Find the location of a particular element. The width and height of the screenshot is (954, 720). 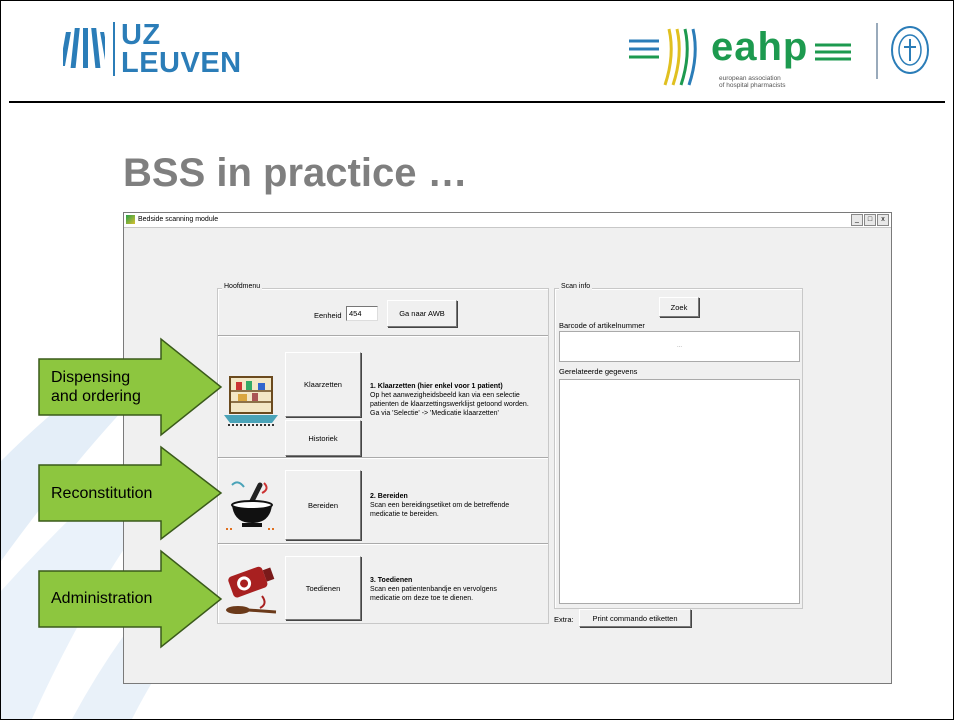

maximize-button: □ is located at coordinates (870, 220).